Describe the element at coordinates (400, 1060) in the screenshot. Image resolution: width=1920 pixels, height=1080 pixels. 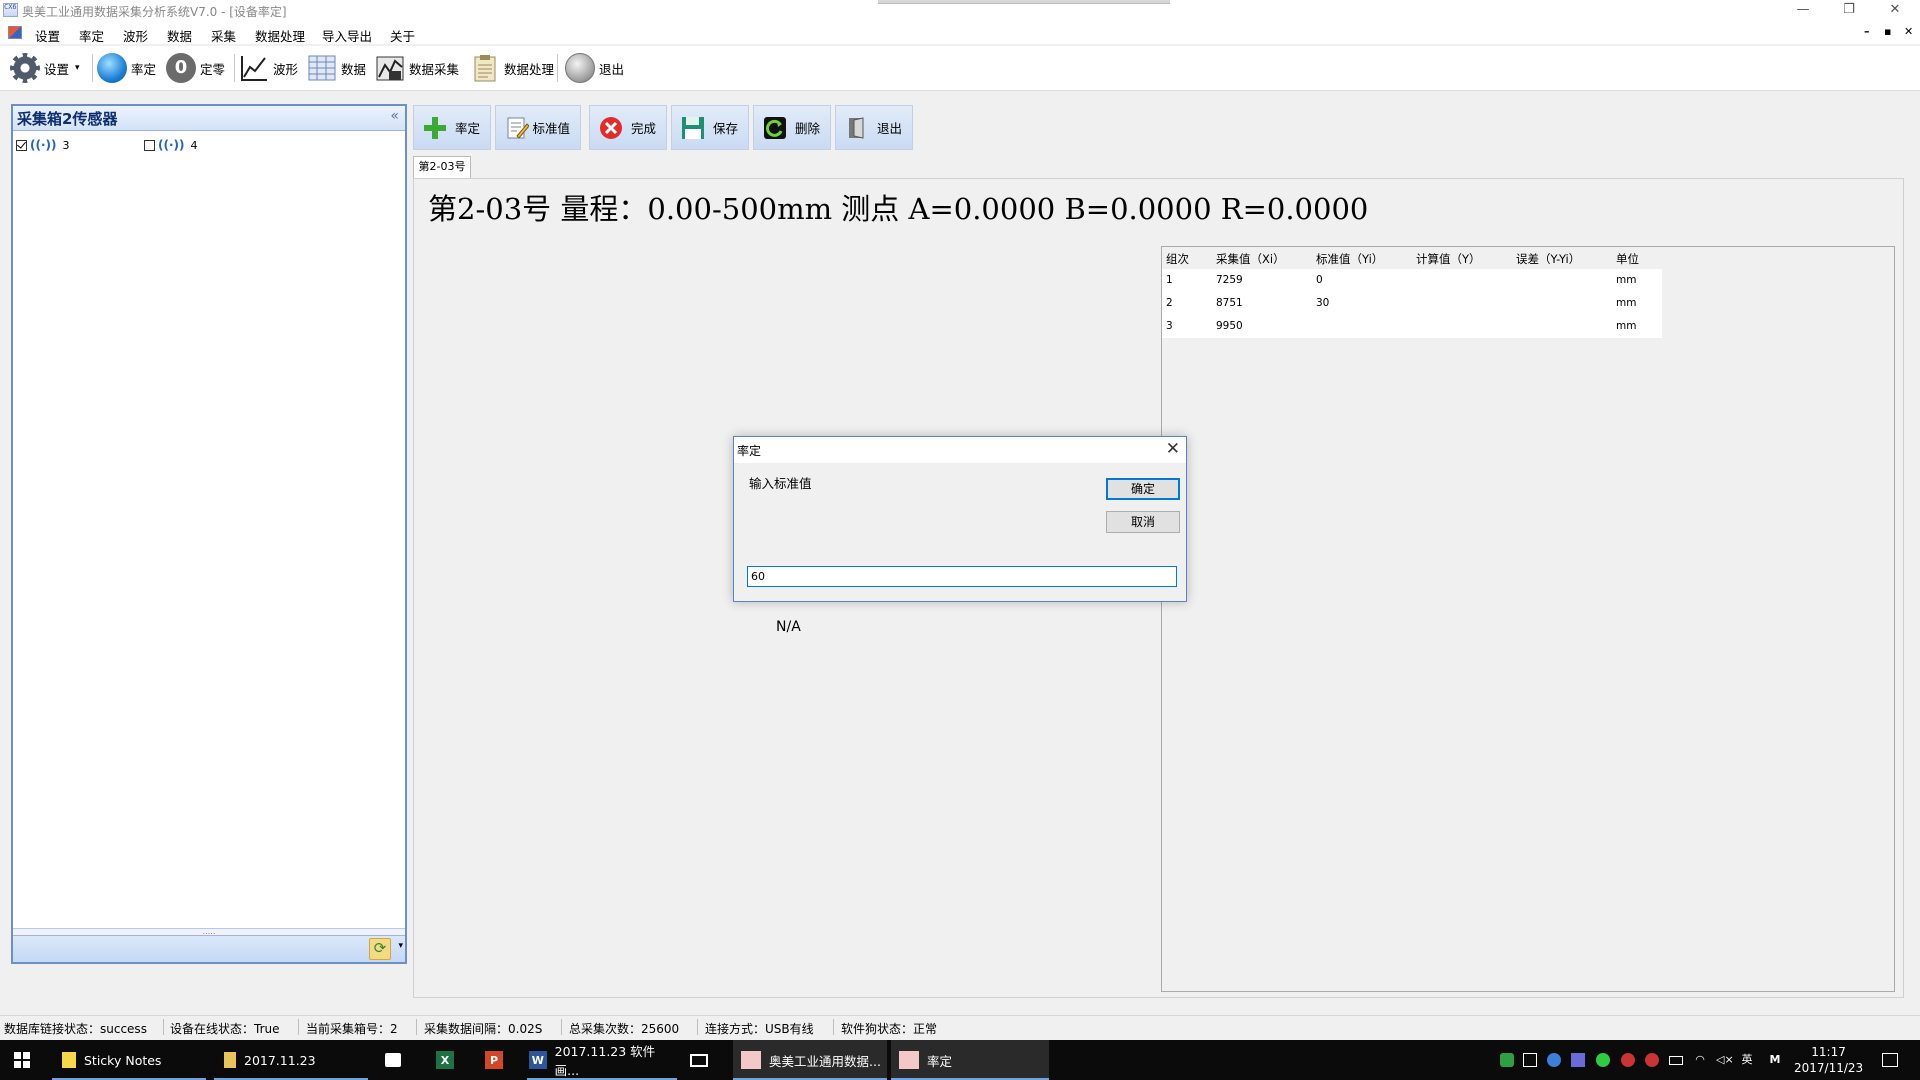
I see `taskbar-store` at that location.